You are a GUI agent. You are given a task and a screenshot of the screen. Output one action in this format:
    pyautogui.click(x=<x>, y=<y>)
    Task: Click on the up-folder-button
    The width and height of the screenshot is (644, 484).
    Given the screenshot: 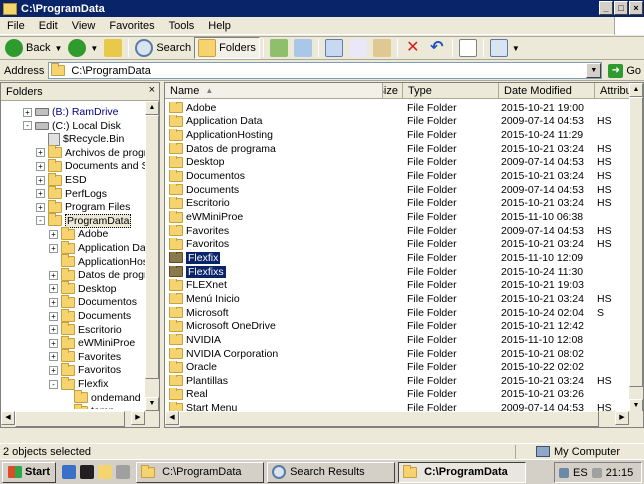 What is the action you would take?
    pyautogui.click(x=113, y=48)
    